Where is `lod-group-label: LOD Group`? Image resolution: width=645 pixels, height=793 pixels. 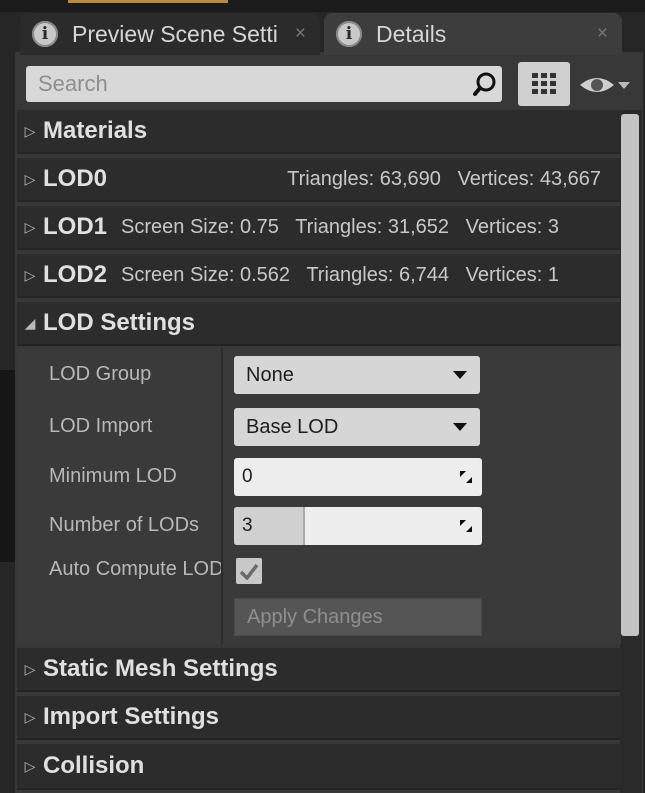
lod-group-label: LOD Group is located at coordinates (100, 374).